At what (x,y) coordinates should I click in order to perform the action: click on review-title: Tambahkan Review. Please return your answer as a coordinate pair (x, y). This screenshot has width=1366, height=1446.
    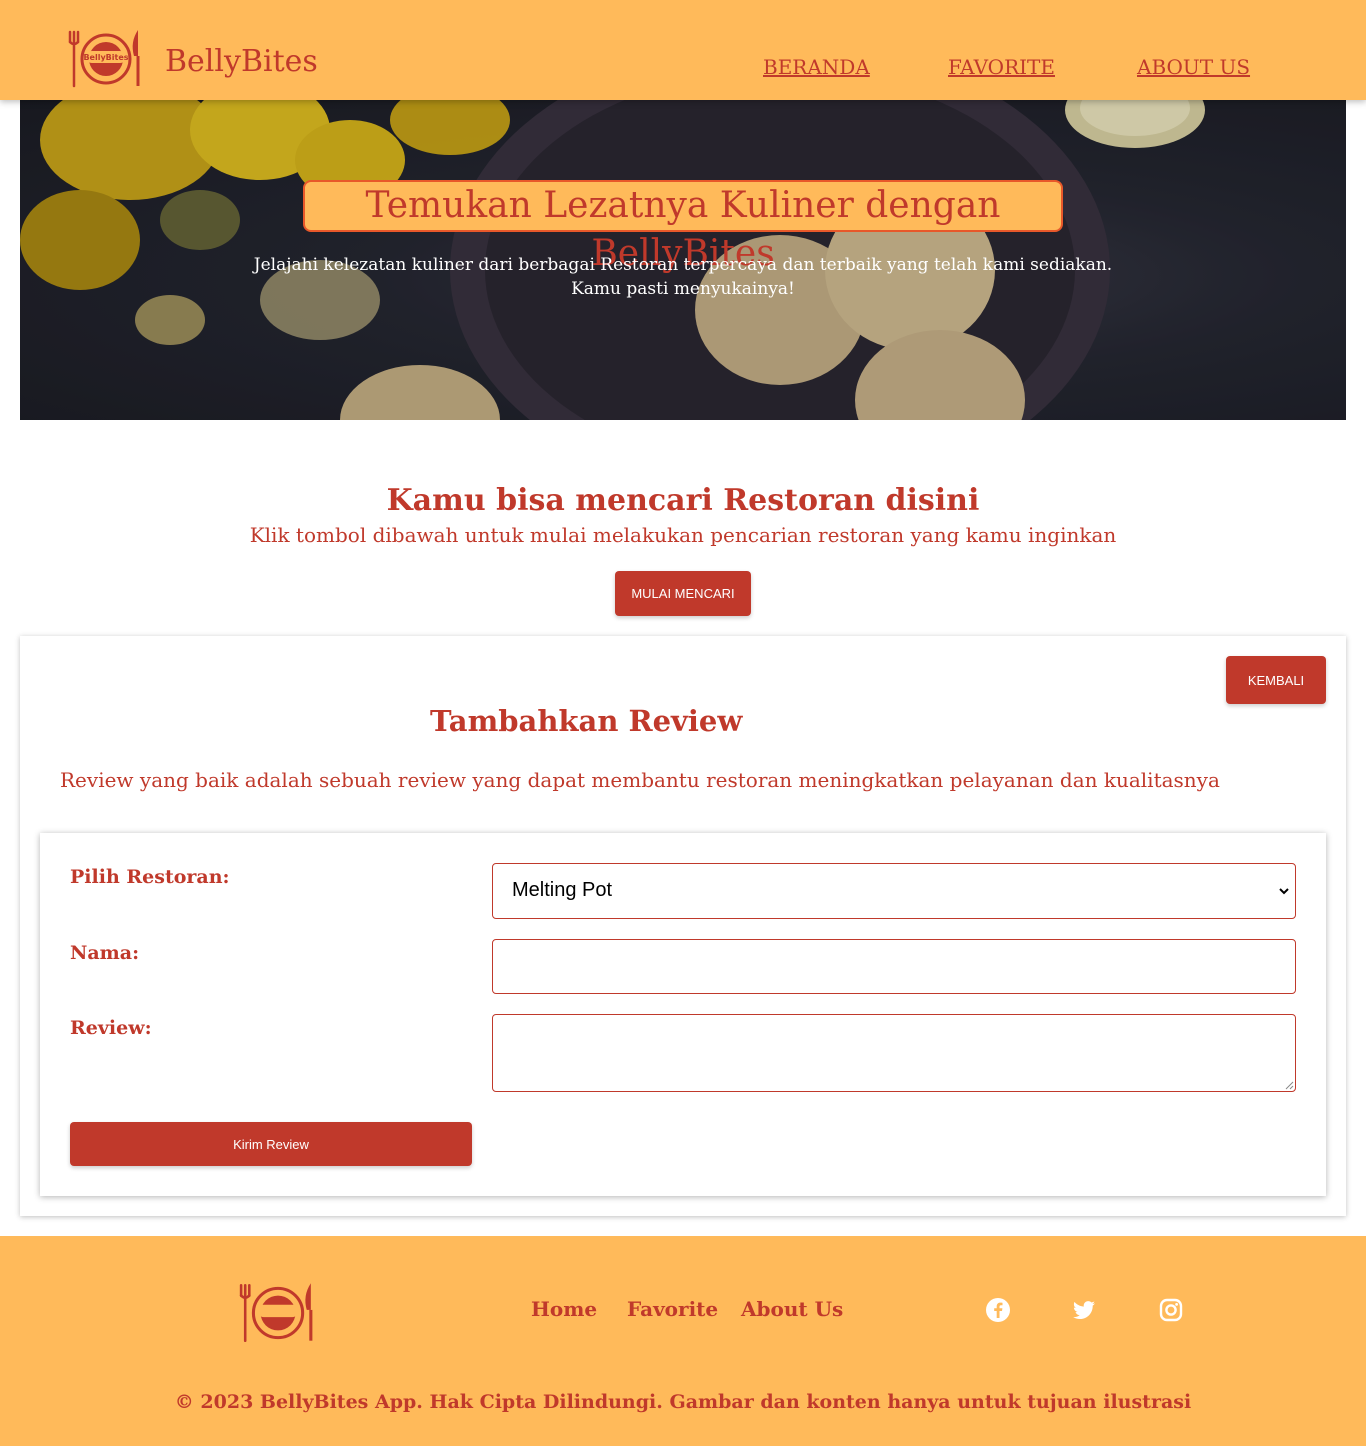
    Looking at the image, I should click on (586, 721).